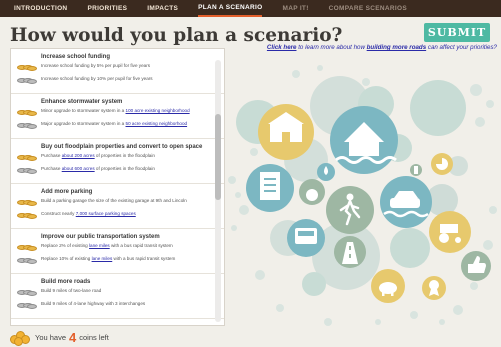 This screenshot has height=347, width=501. What do you see at coordinates (306, 238) in the screenshot?
I see `bus-icon` at bounding box center [306, 238].